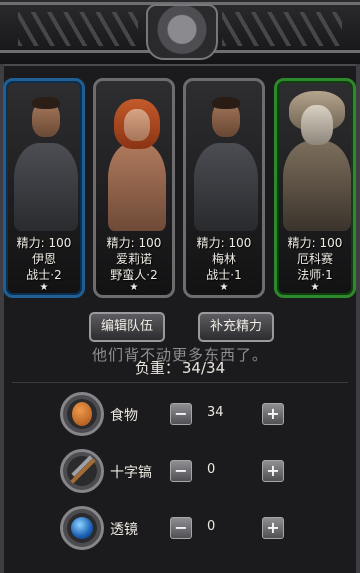  What do you see at coordinates (203, 368) in the screenshot?
I see `weight-value: 34/34` at bounding box center [203, 368].